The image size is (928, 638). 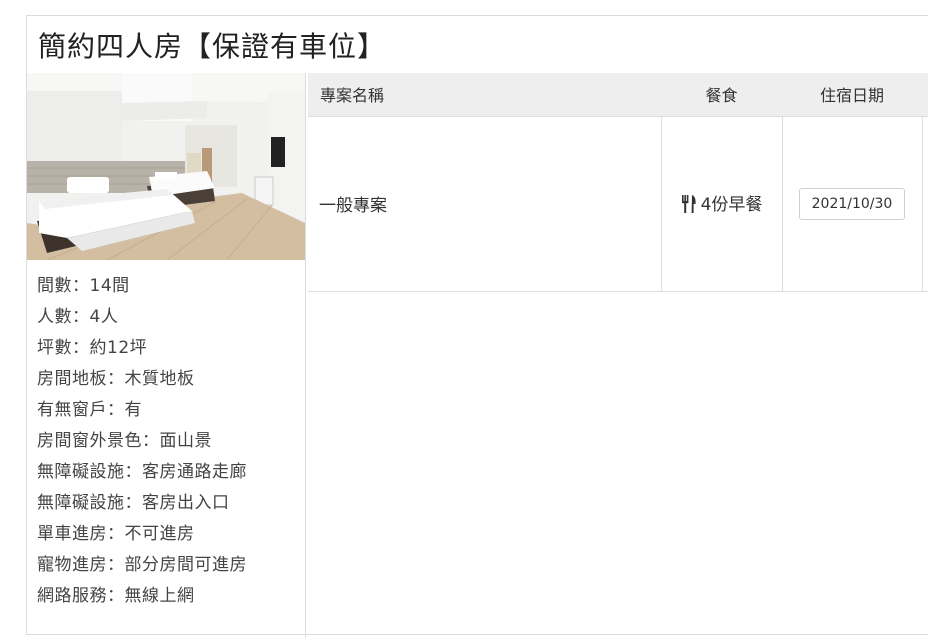 What do you see at coordinates (133, 503) in the screenshot?
I see `room-info-item: 無障礙設施：客房出入口` at bounding box center [133, 503].